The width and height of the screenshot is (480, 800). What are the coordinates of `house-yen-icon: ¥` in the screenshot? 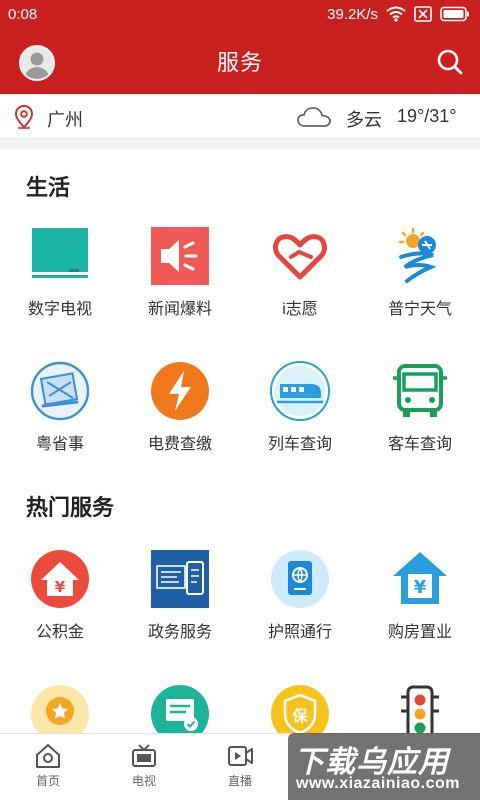 It's located at (60, 579).